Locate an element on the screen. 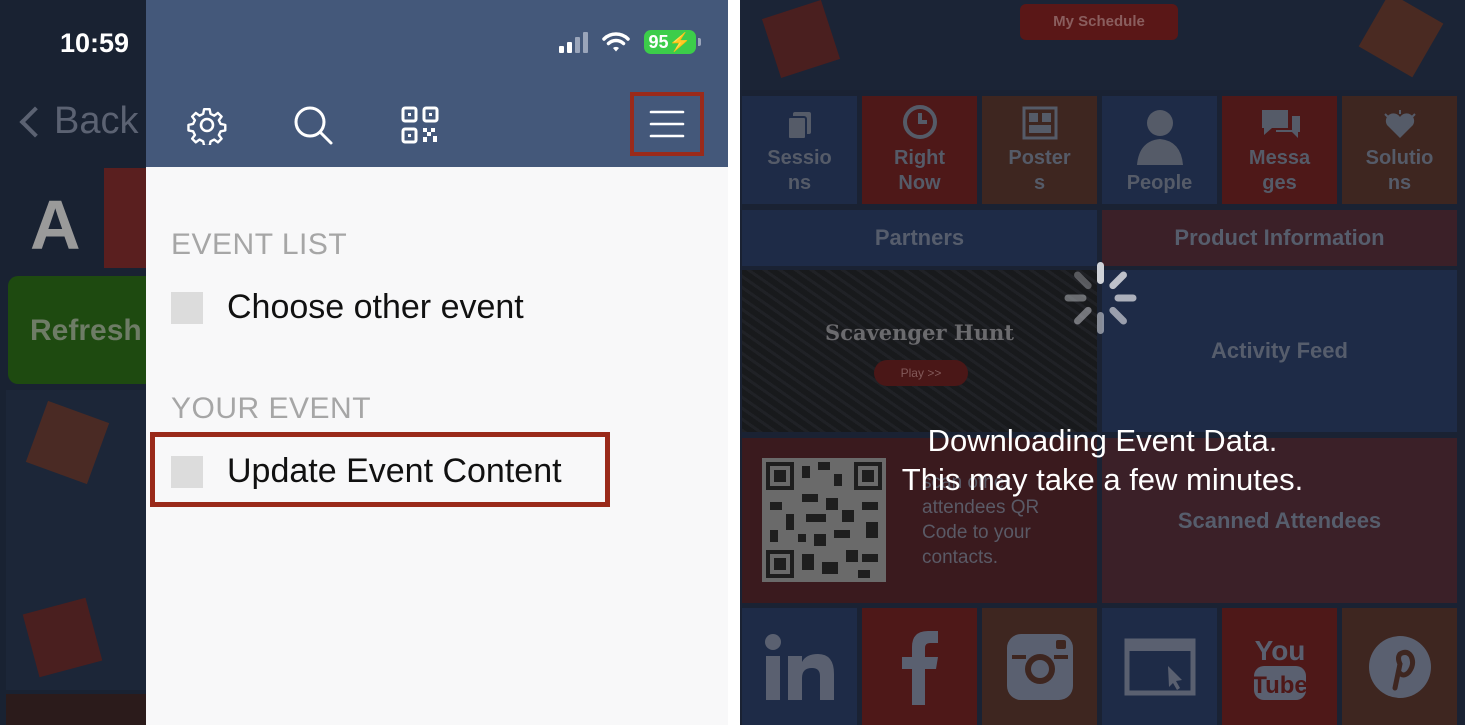  refresh-button: Refresh is located at coordinates (77, 330).